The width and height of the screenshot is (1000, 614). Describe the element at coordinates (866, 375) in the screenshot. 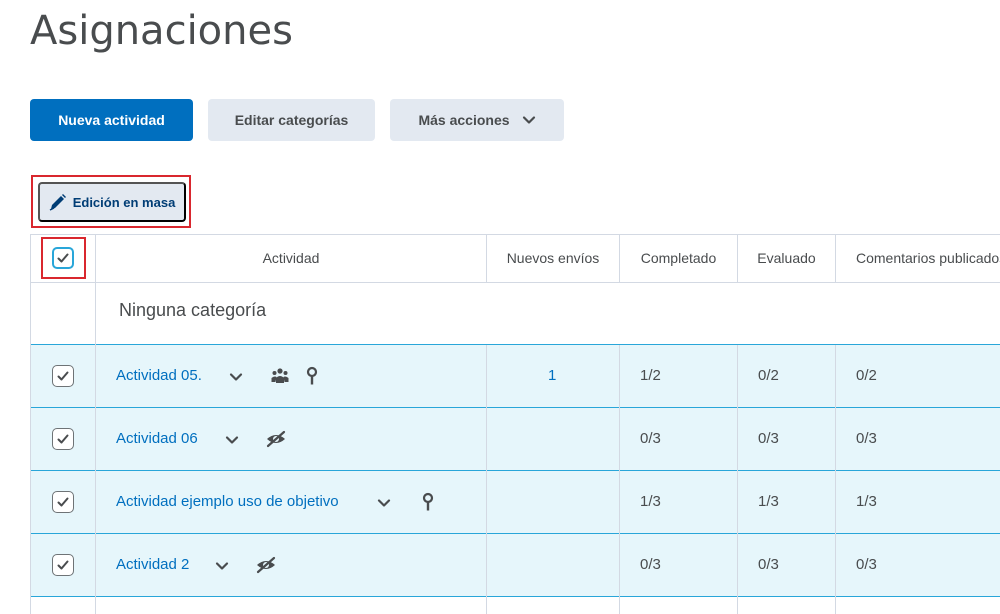

I see `feedback-value: 0/2` at that location.